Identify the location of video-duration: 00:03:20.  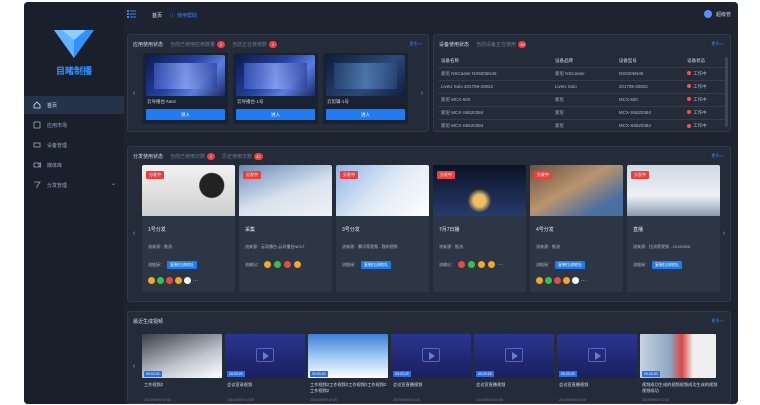
(153, 374).